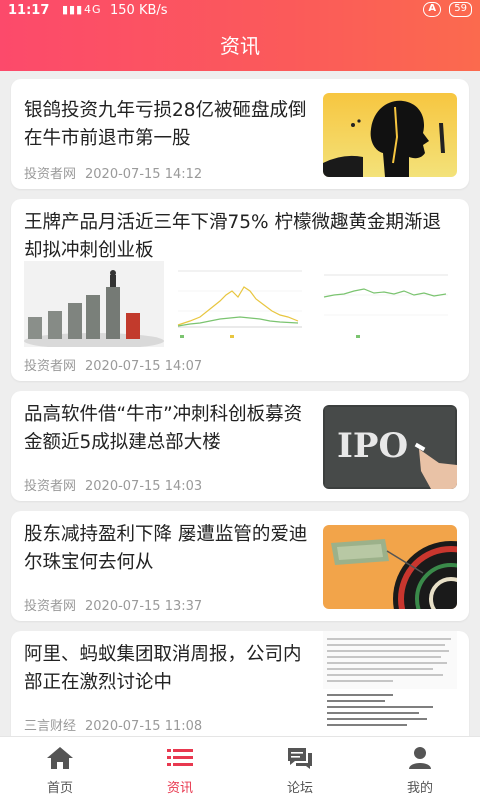 This screenshot has height=800, width=480. What do you see at coordinates (179, 788) in the screenshot?
I see `tab-label: 资讯` at bounding box center [179, 788].